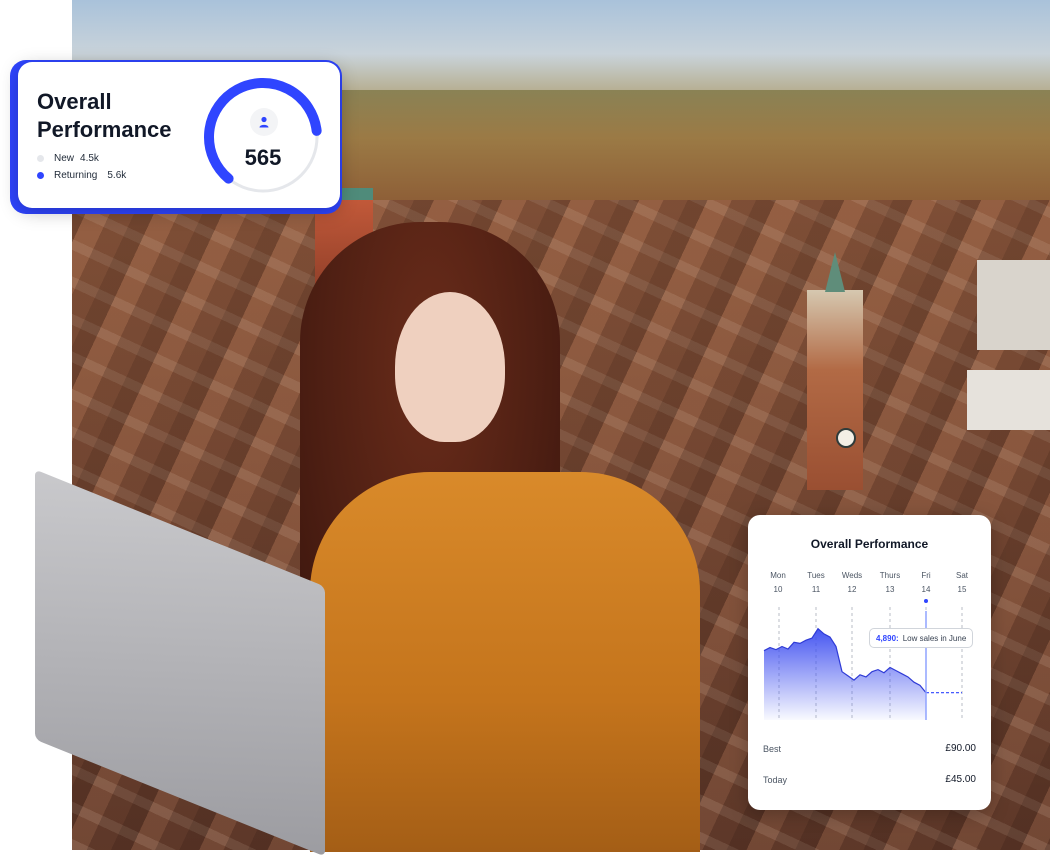 The height and width of the screenshot is (857, 1050). What do you see at coordinates (40, 175) in the screenshot?
I see `legend-dot-returning` at bounding box center [40, 175].